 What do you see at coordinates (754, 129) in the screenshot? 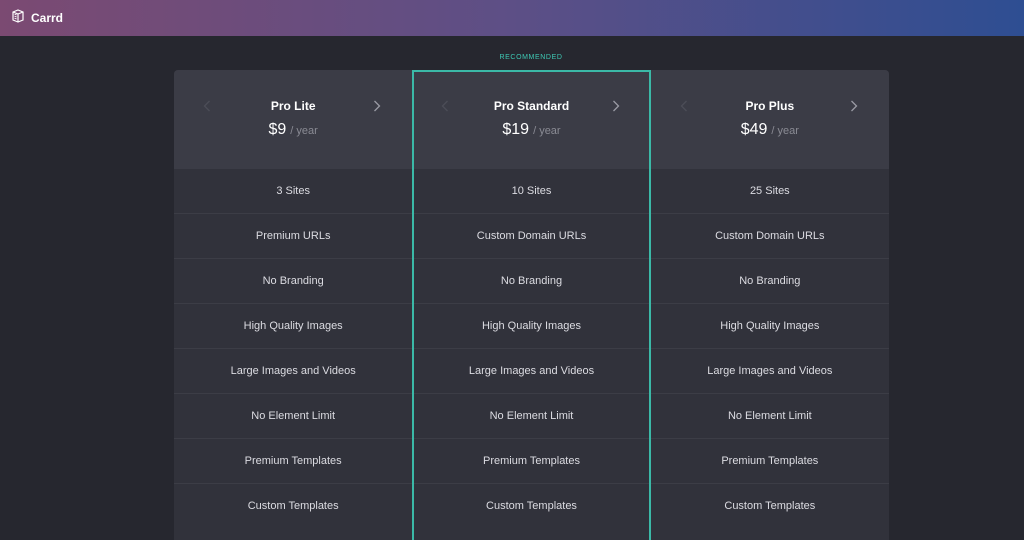
I see `price-amount: $49` at bounding box center [754, 129].